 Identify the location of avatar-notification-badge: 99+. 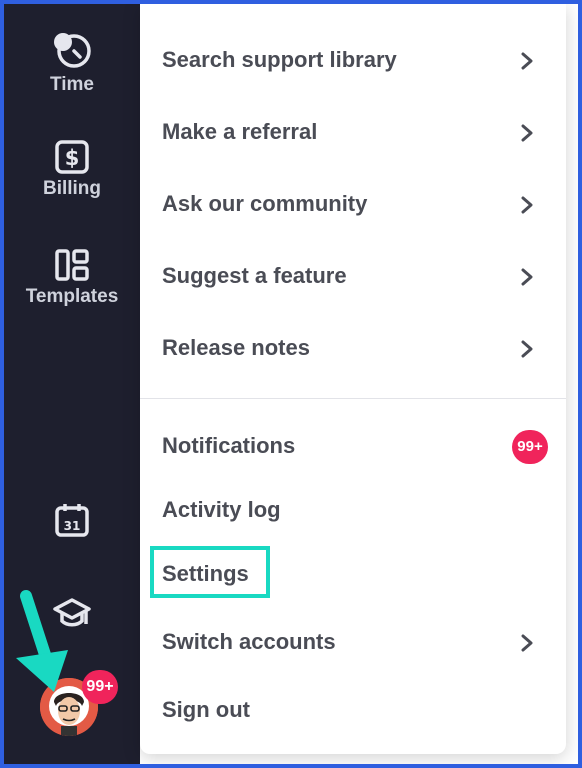
(100, 687).